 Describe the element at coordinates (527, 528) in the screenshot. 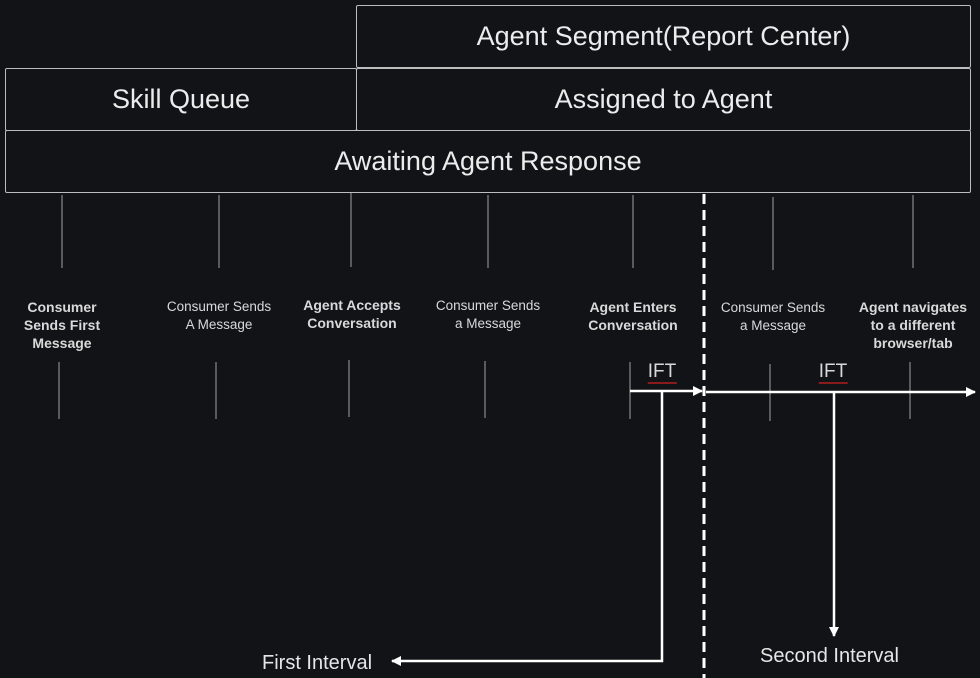

I see `first-interval-arrow` at that location.